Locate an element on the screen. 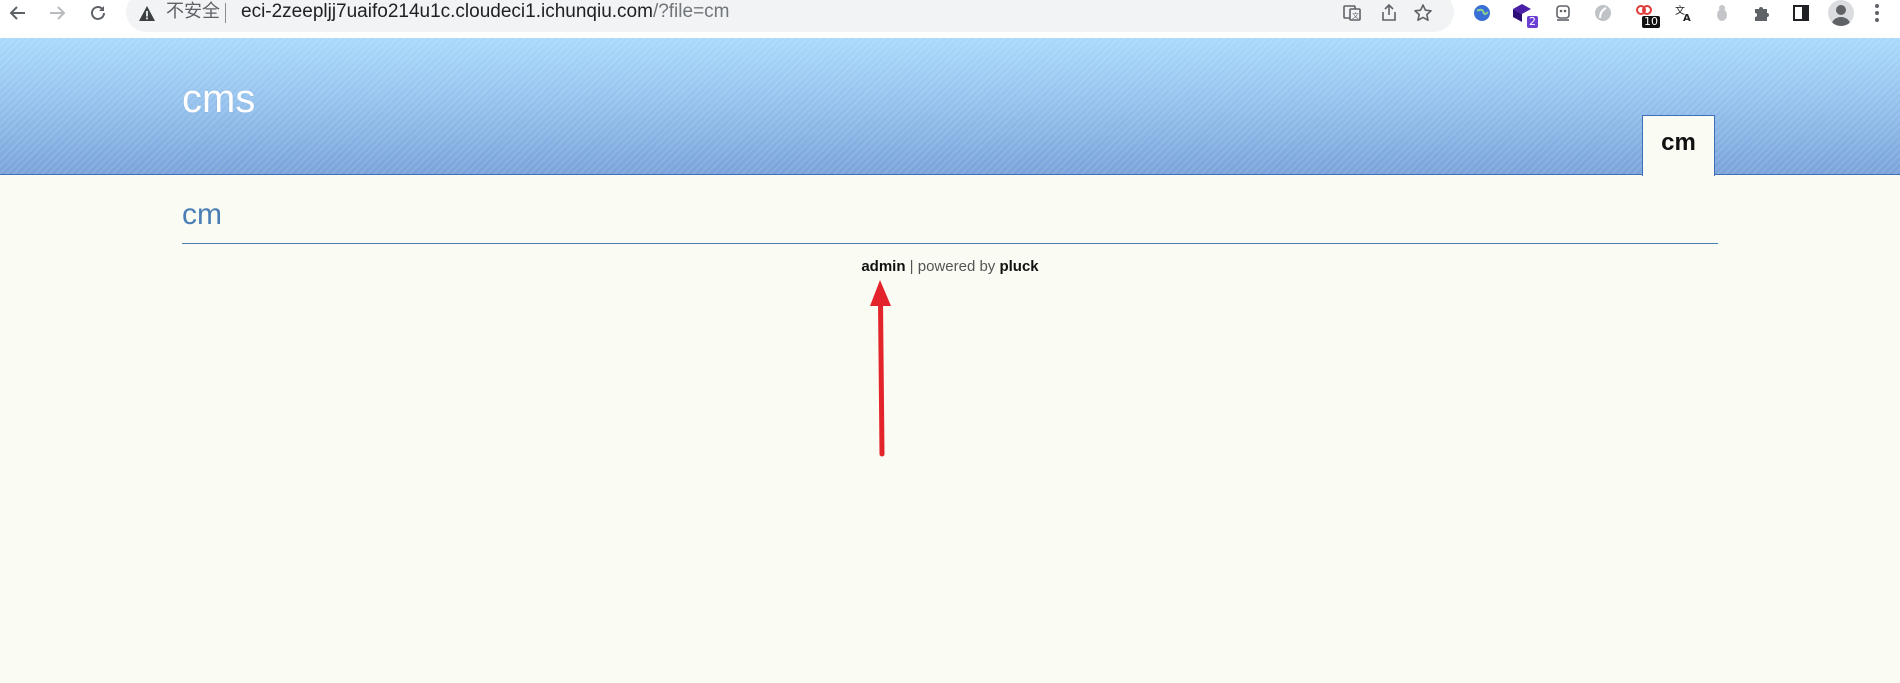 This screenshot has width=1900, height=683. forward-button is located at coordinates (57, 13).